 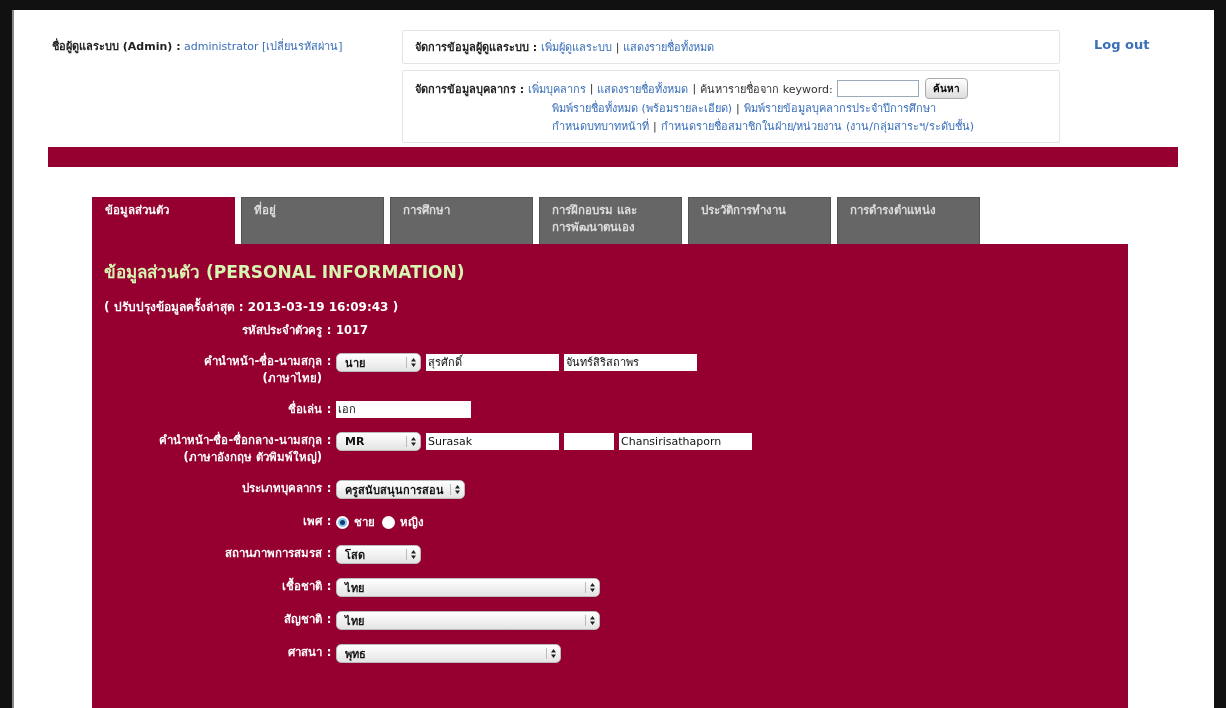 What do you see at coordinates (273, 553) in the screenshot?
I see `field-label: สถานภาพการสมรส` at bounding box center [273, 553].